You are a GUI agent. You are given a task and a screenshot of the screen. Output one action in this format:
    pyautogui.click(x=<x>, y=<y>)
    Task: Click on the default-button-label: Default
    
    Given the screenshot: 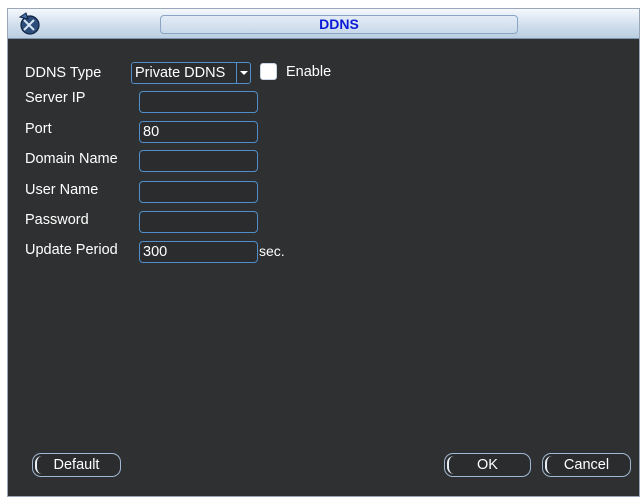 What is the action you would take?
    pyautogui.click(x=76, y=465)
    